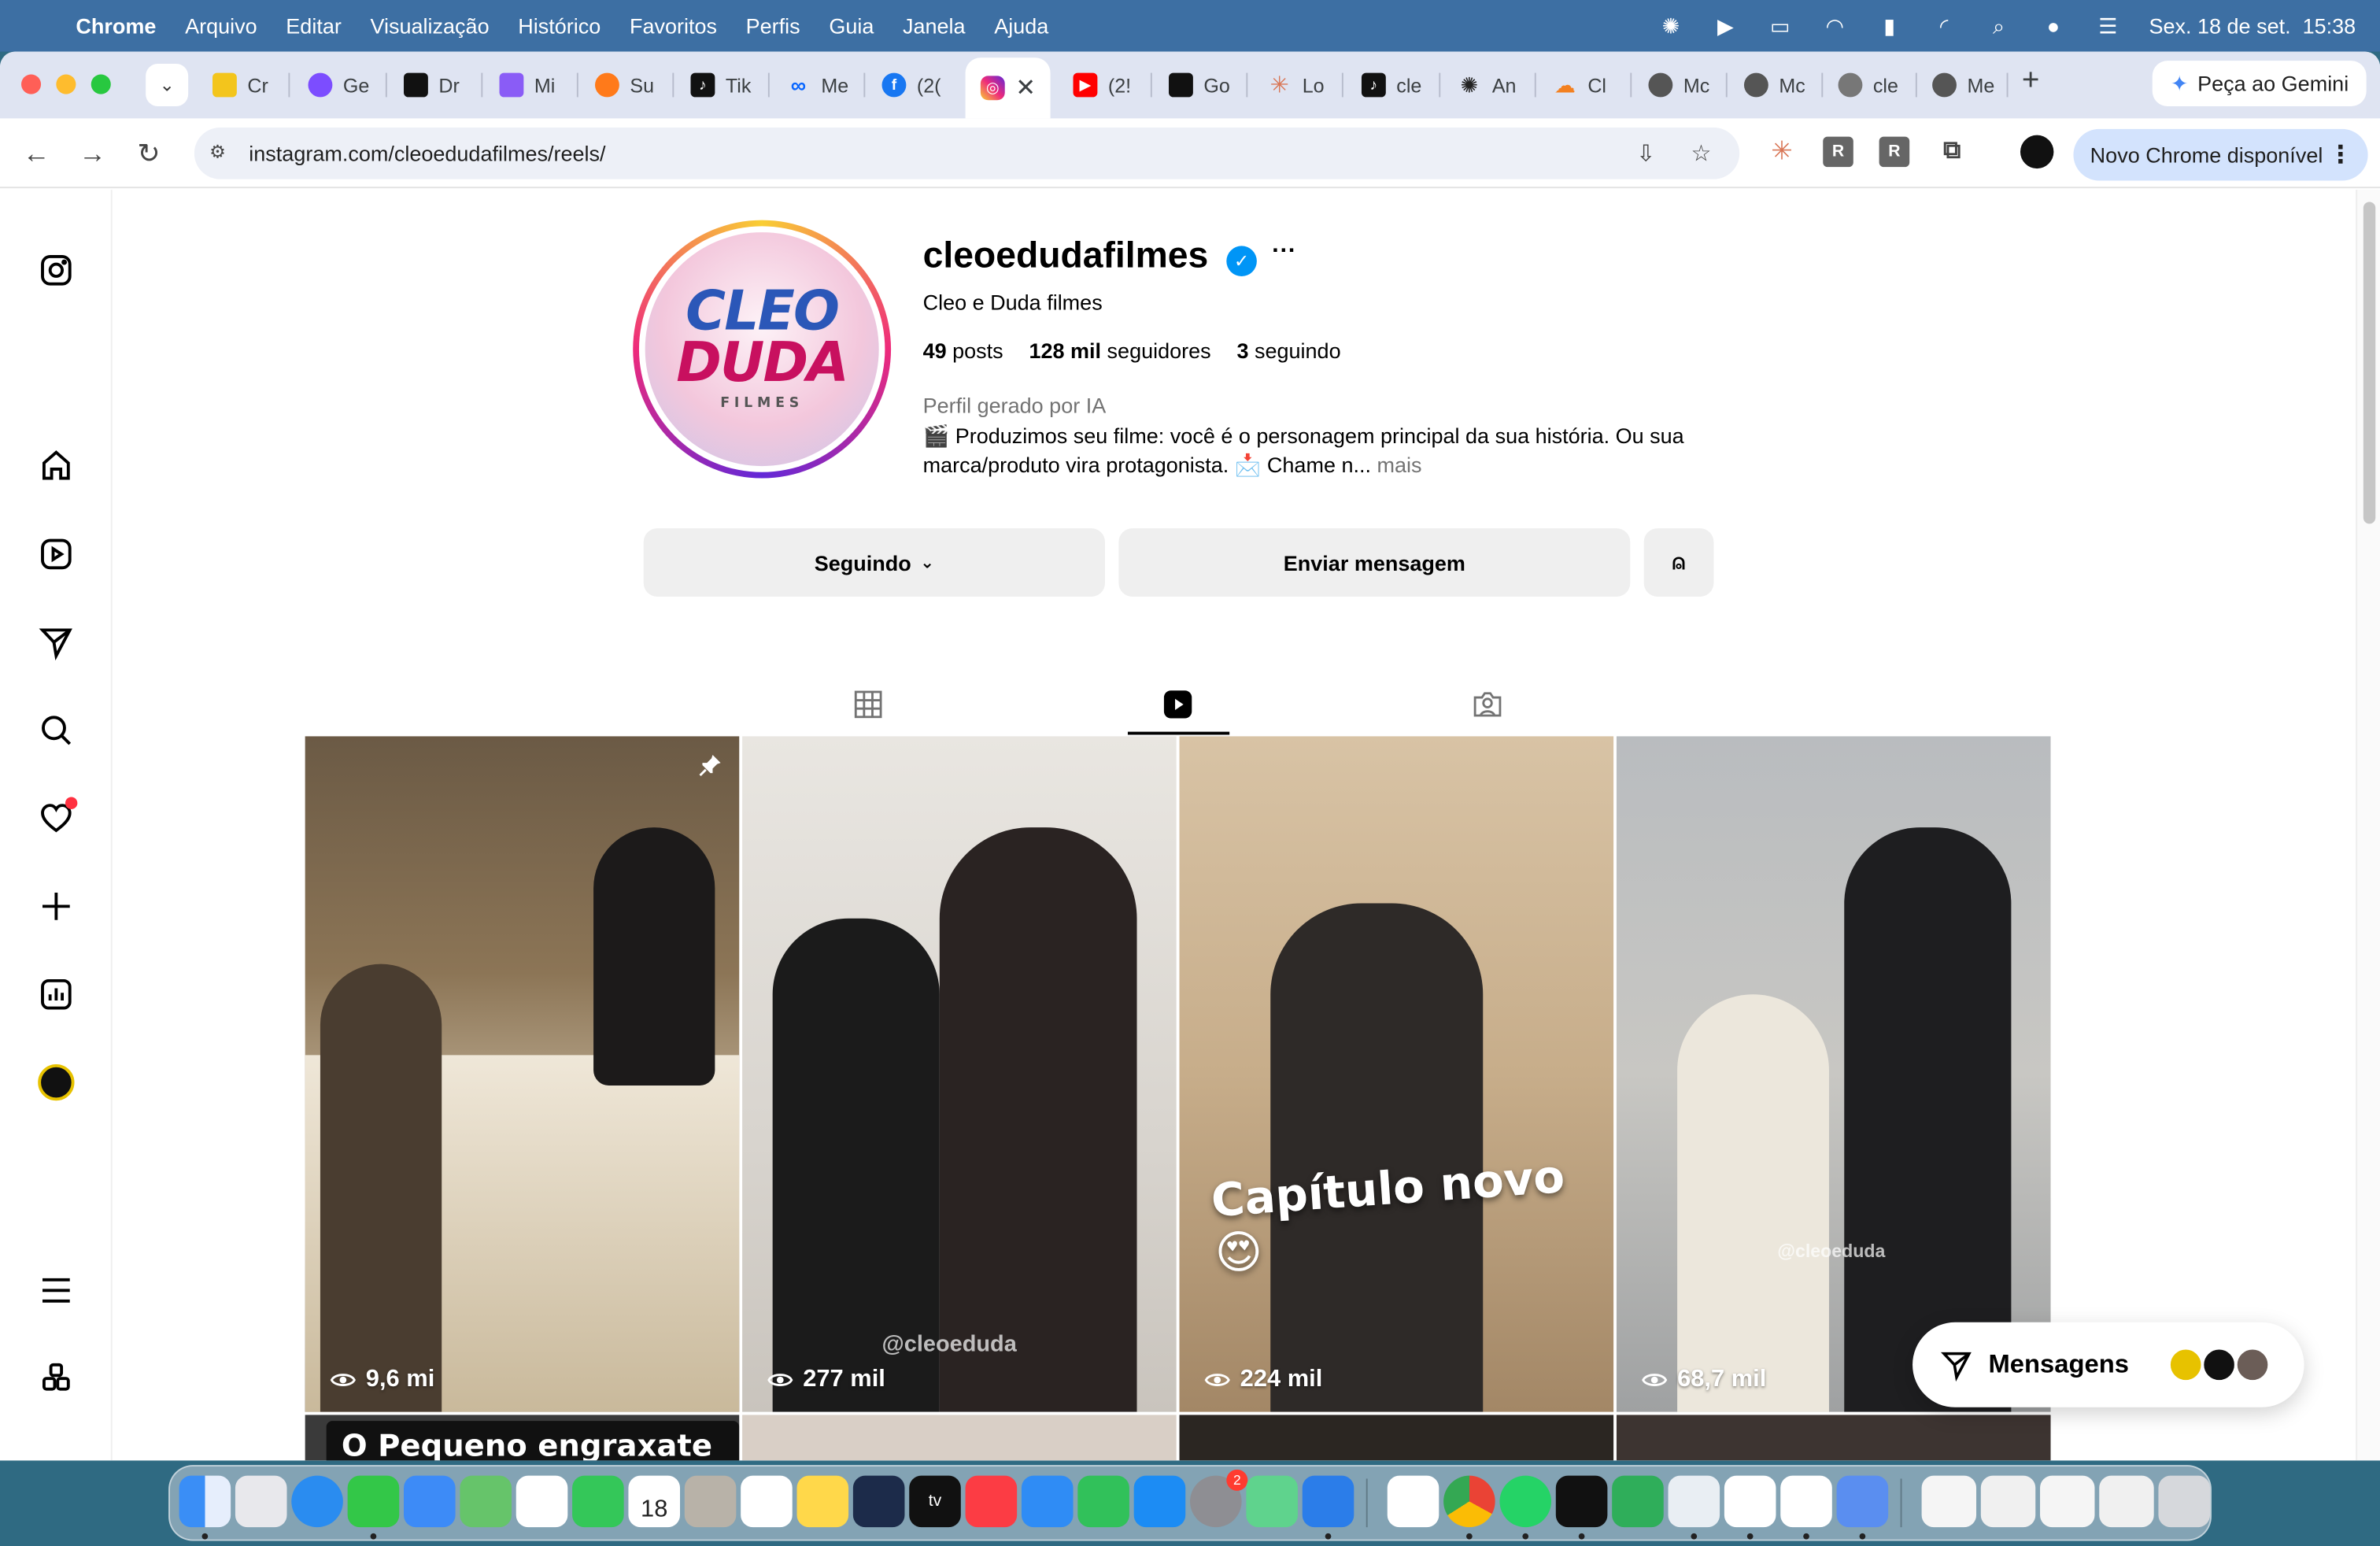  What do you see at coordinates (1008, 88) in the screenshot?
I see `tab-active-instagram: ◎ ✕` at bounding box center [1008, 88].